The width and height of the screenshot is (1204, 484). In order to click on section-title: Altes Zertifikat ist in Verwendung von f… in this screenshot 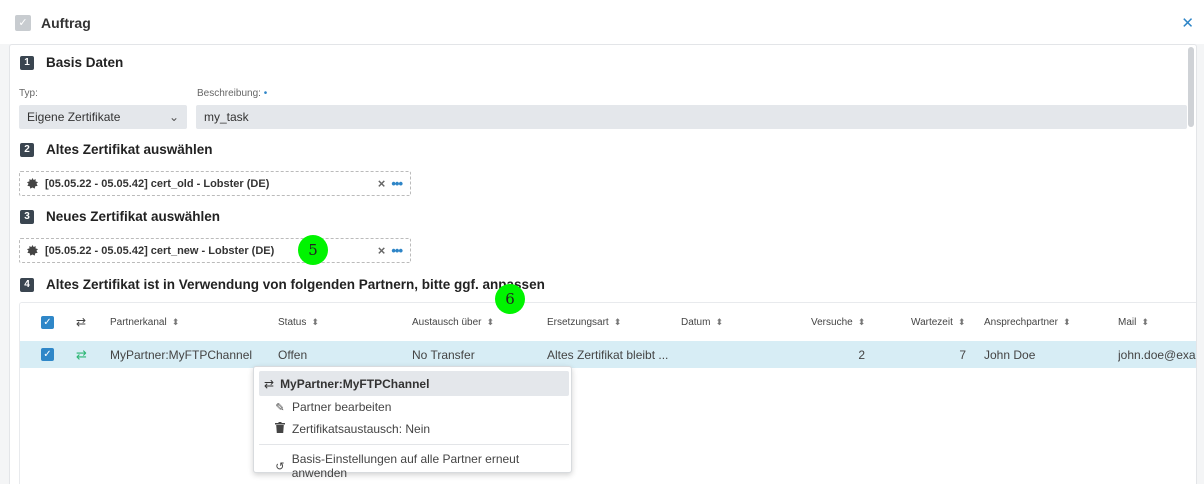, I will do `click(295, 284)`.